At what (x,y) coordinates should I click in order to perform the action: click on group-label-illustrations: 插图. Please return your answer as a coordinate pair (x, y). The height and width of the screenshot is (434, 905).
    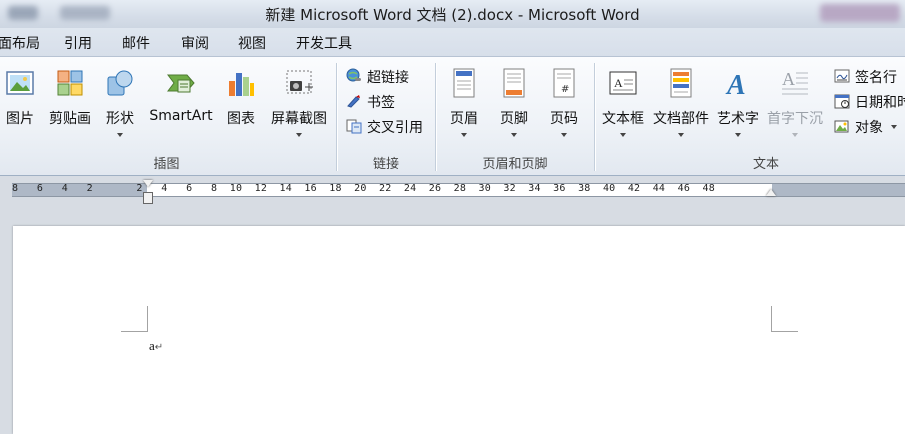
    Looking at the image, I should click on (166, 164).